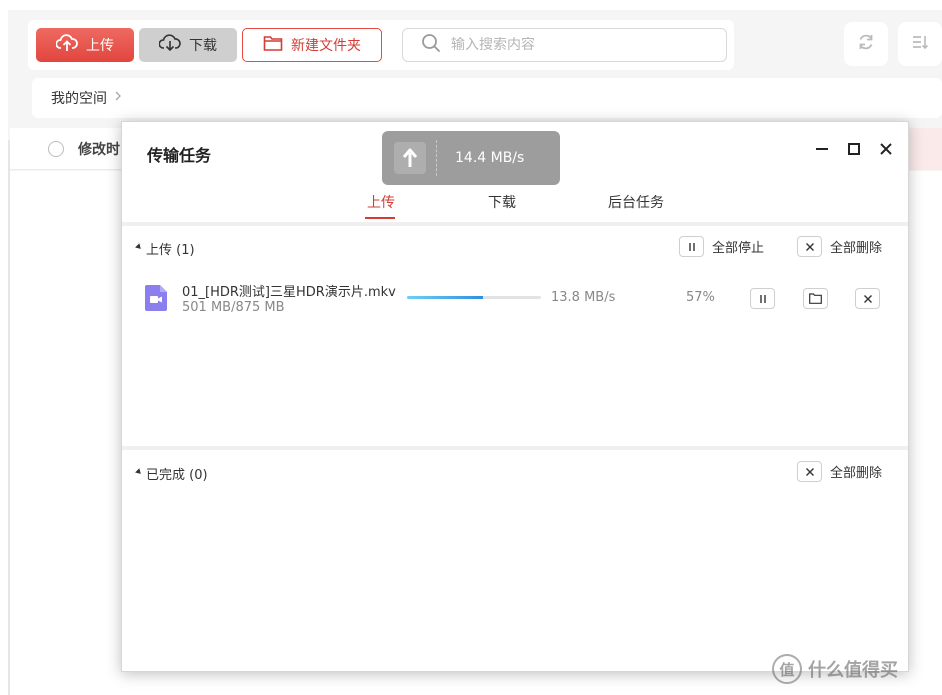 This screenshot has height=695, width=942. What do you see at coordinates (856, 473) in the screenshot?
I see `completed-delete-all-label: 全部删除` at bounding box center [856, 473].